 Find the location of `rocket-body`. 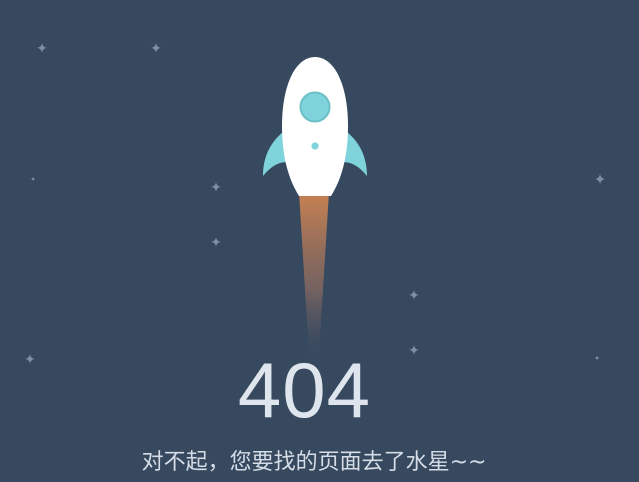

rocket-body is located at coordinates (315, 126).